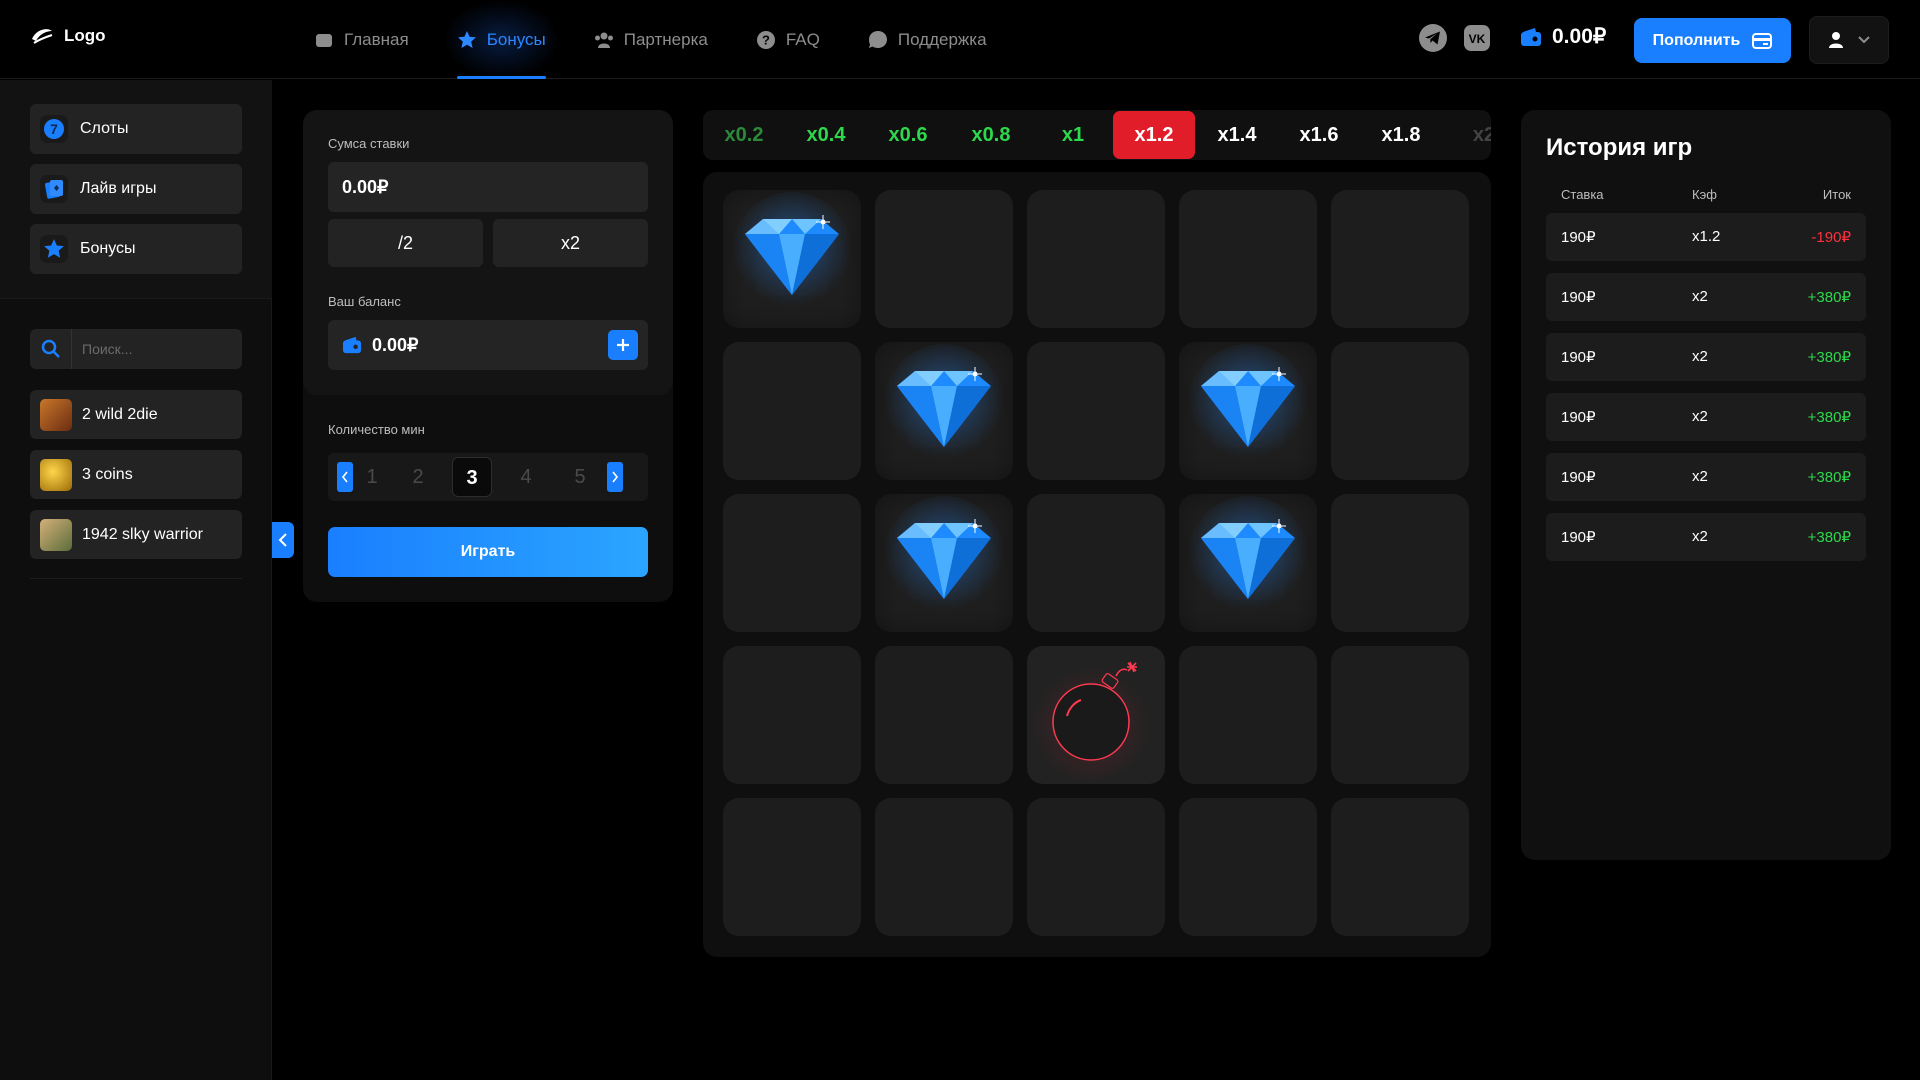 The height and width of the screenshot is (1080, 1920). Describe the element at coordinates (51, 349) in the screenshot. I see `search-icon` at that location.